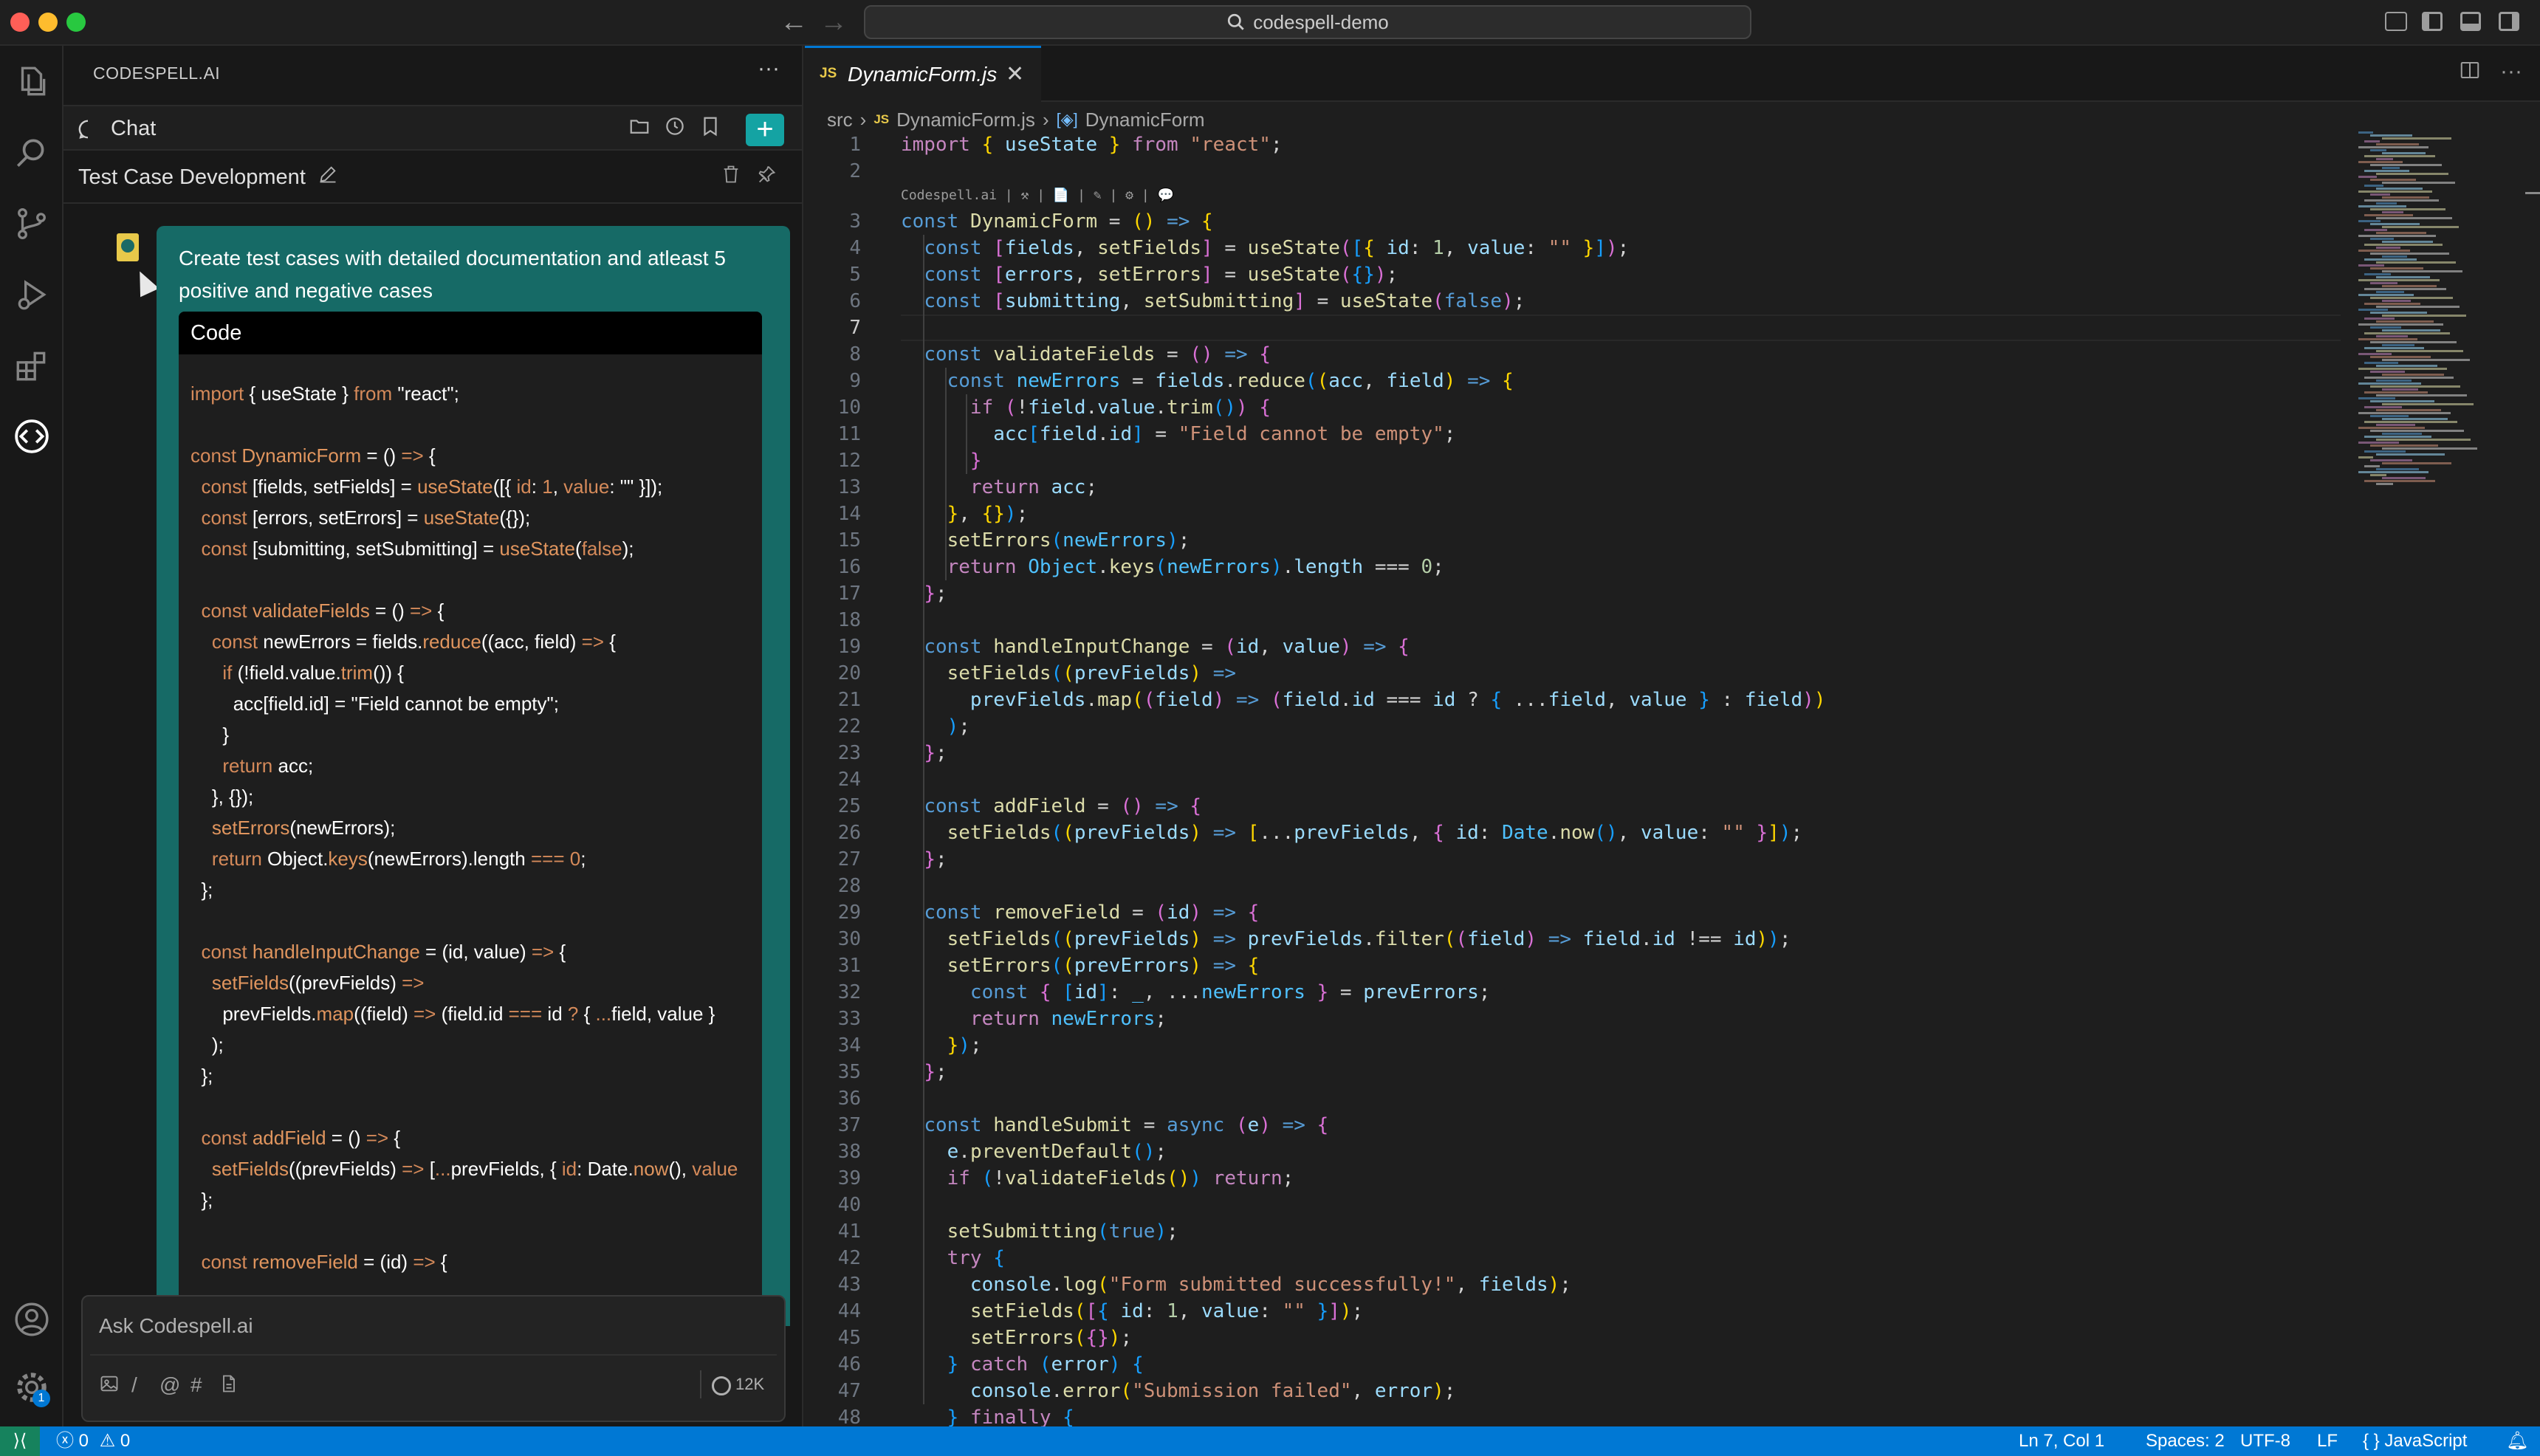 The image size is (2540, 1456). Describe the element at coordinates (1573, 514) in the screenshot. I see `code-line: 14 }, {});` at that location.